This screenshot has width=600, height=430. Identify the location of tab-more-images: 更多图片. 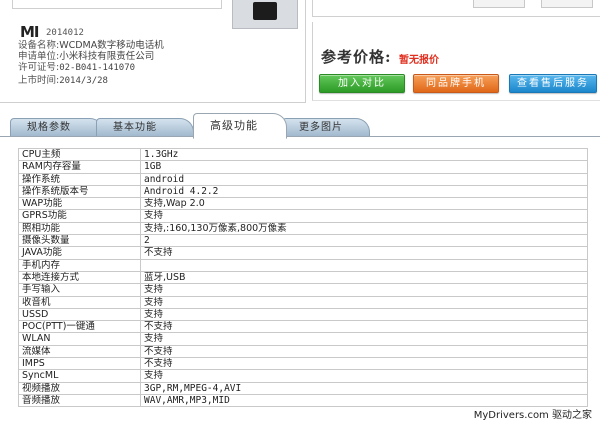
(326, 127).